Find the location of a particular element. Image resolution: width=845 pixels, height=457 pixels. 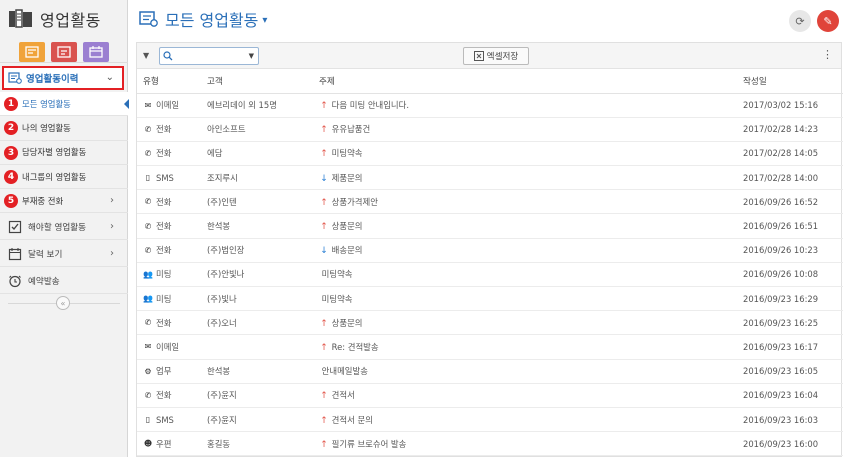

activity-icon is located at coordinates (31, 52).